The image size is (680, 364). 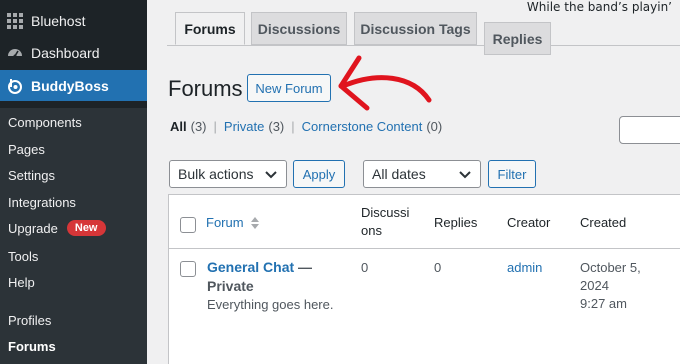 I want to click on column-discussions: Discussi ons, so click(x=385, y=222).